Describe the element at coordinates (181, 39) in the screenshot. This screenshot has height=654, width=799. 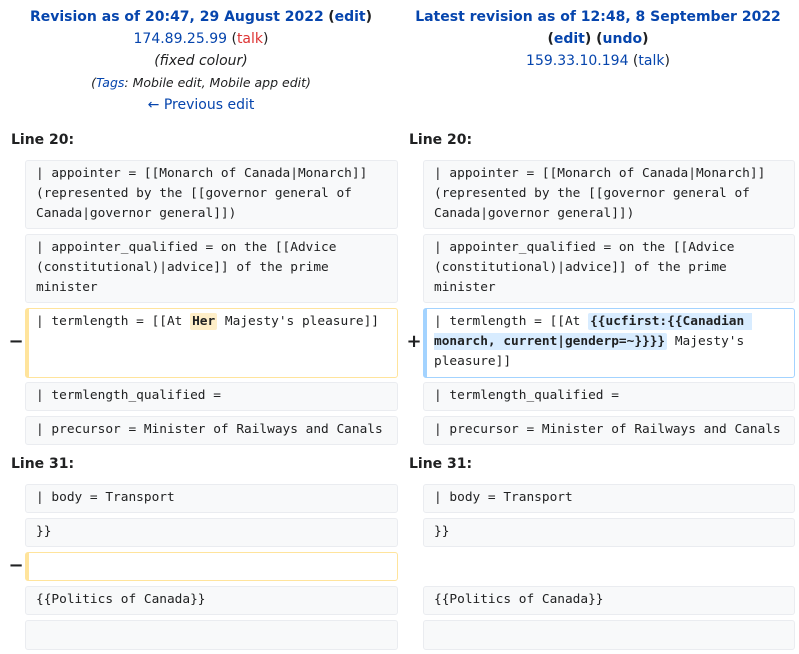
I see `left-user-link: 174.89.25.99` at that location.